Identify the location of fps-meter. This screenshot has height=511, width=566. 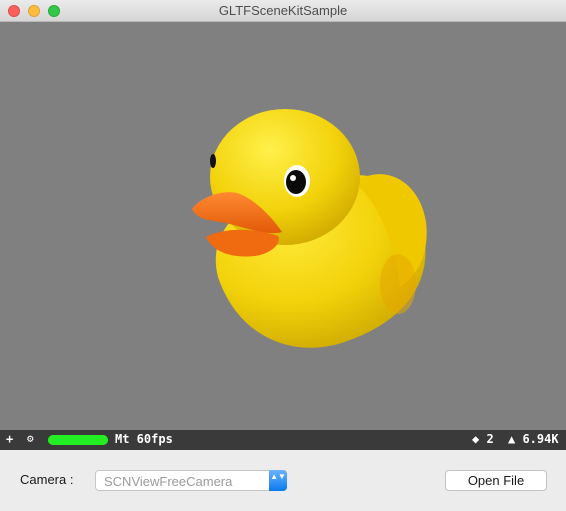
(78, 440).